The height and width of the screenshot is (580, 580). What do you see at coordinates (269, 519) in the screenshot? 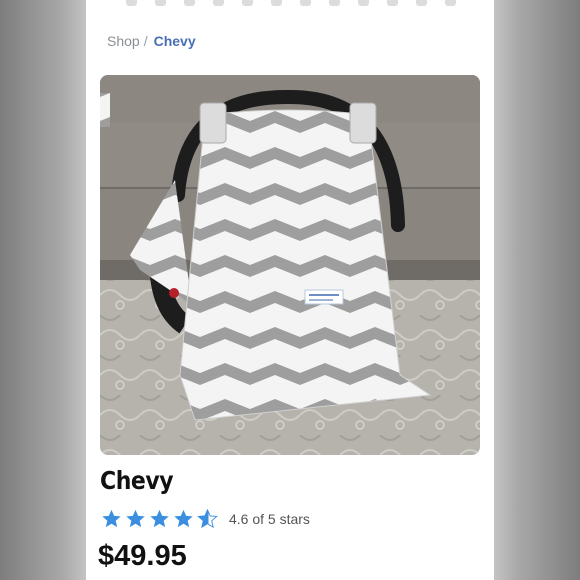
I see `rating-text: 4.6 of 5 stars` at bounding box center [269, 519].